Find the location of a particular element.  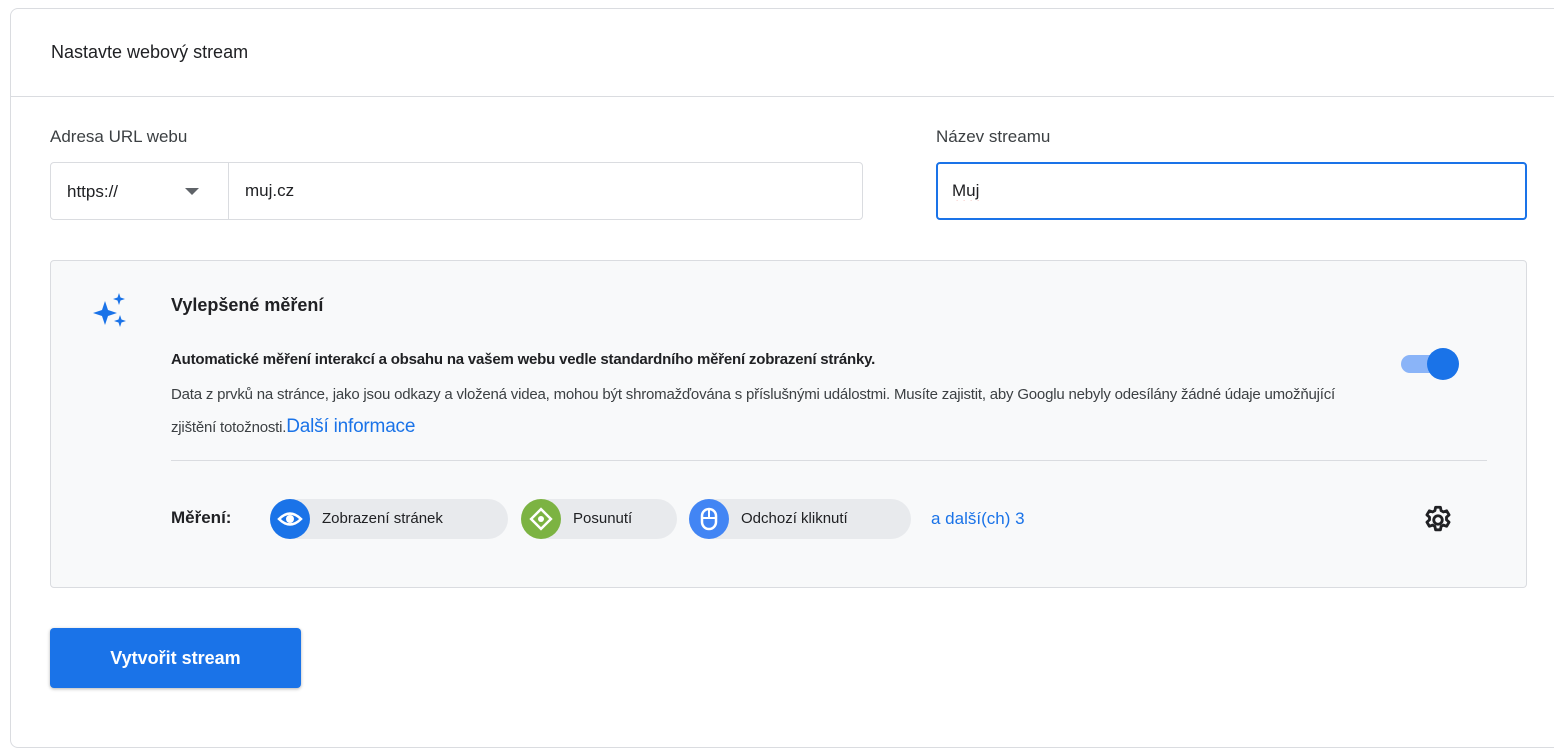

stream-name-field is located at coordinates (1231, 191).